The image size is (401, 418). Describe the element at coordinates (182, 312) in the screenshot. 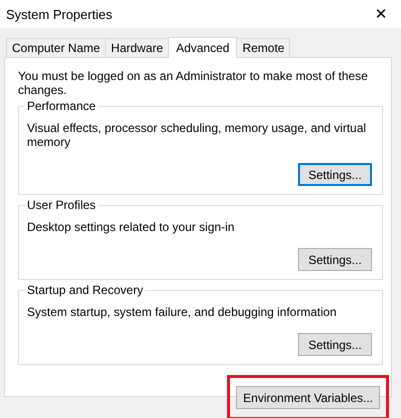

I see `group-description: System startup, system failure, and debugging information` at that location.